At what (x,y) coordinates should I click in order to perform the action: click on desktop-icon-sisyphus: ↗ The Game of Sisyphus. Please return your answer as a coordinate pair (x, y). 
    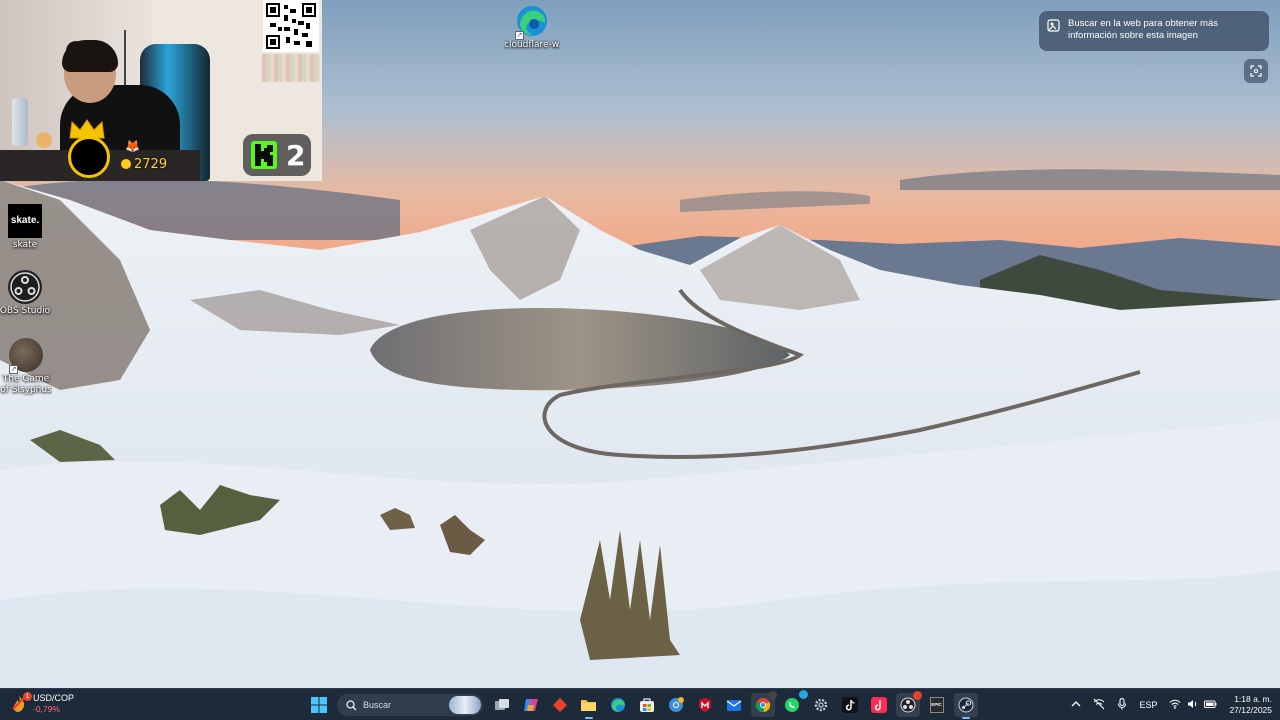
    Looking at the image, I should click on (27, 367).